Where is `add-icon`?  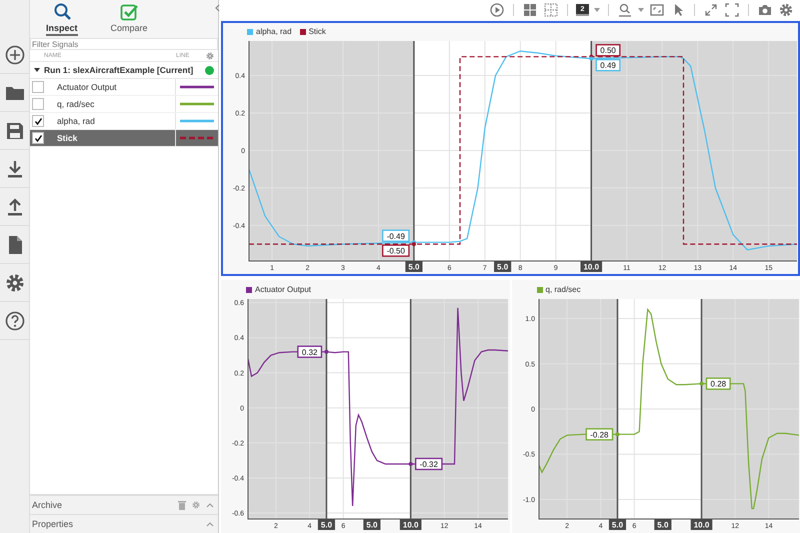 add-icon is located at coordinates (14, 54).